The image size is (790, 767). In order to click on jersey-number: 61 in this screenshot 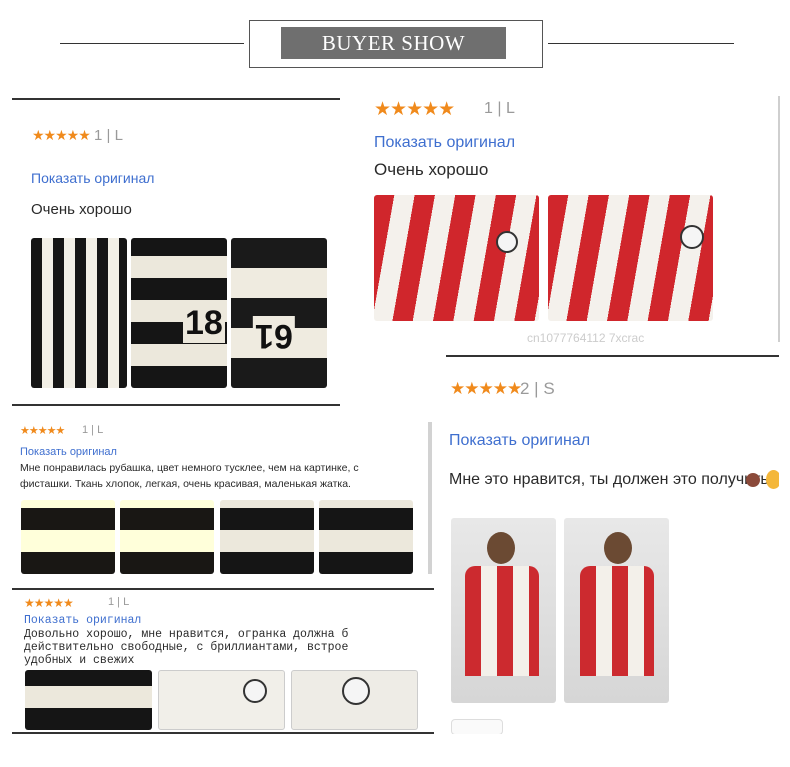, I will do `click(274, 335)`.